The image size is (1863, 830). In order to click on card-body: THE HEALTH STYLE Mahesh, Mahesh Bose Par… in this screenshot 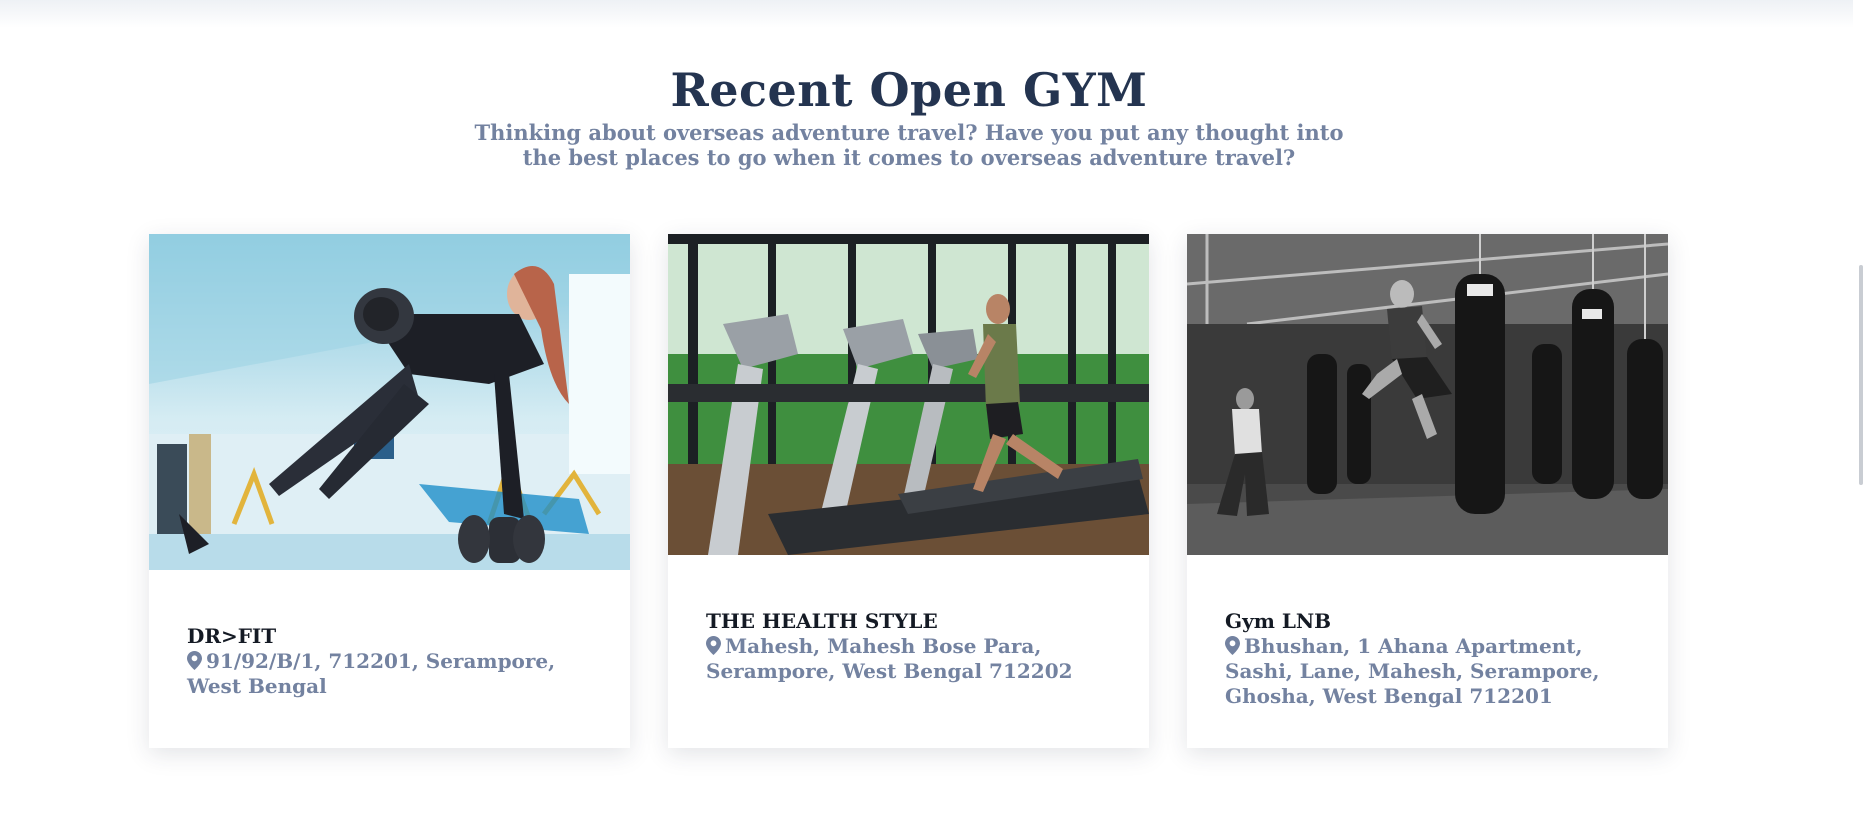, I will do `click(911, 646)`.